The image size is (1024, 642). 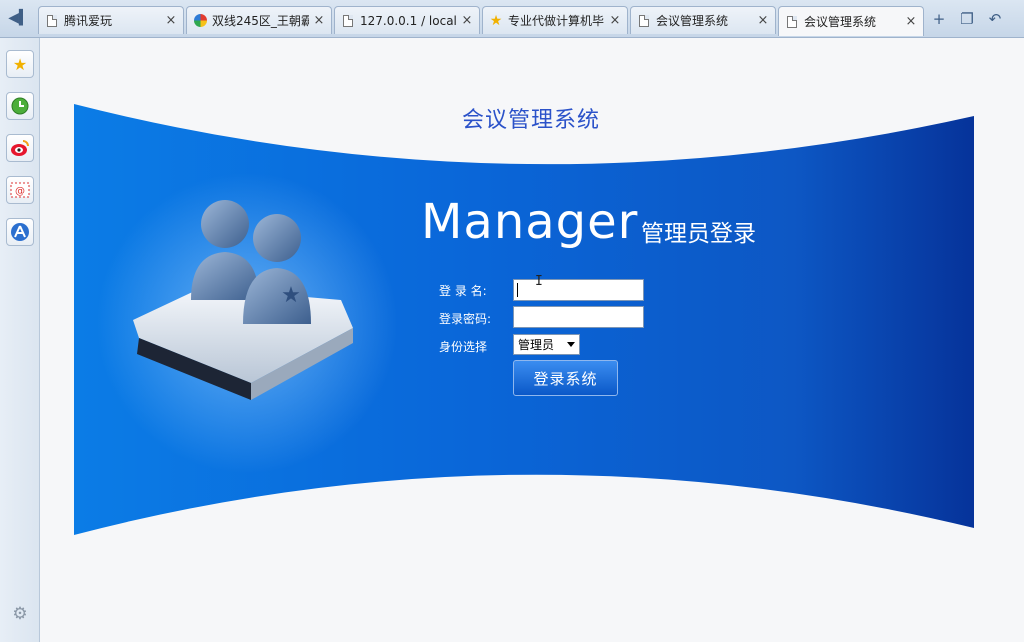 What do you see at coordinates (465, 319) in the screenshot?
I see `password-label: 登录密码:` at bounding box center [465, 319].